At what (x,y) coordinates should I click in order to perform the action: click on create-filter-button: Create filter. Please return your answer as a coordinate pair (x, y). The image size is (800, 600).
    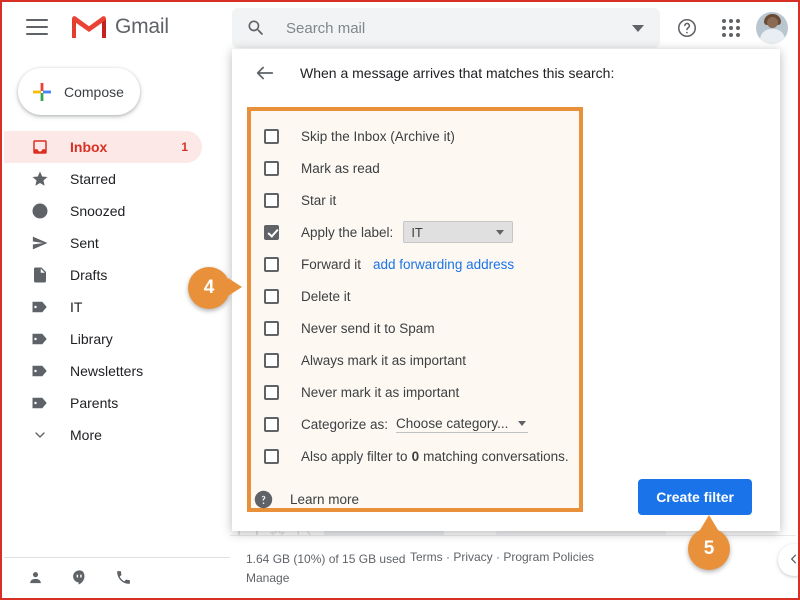
    Looking at the image, I should click on (695, 497).